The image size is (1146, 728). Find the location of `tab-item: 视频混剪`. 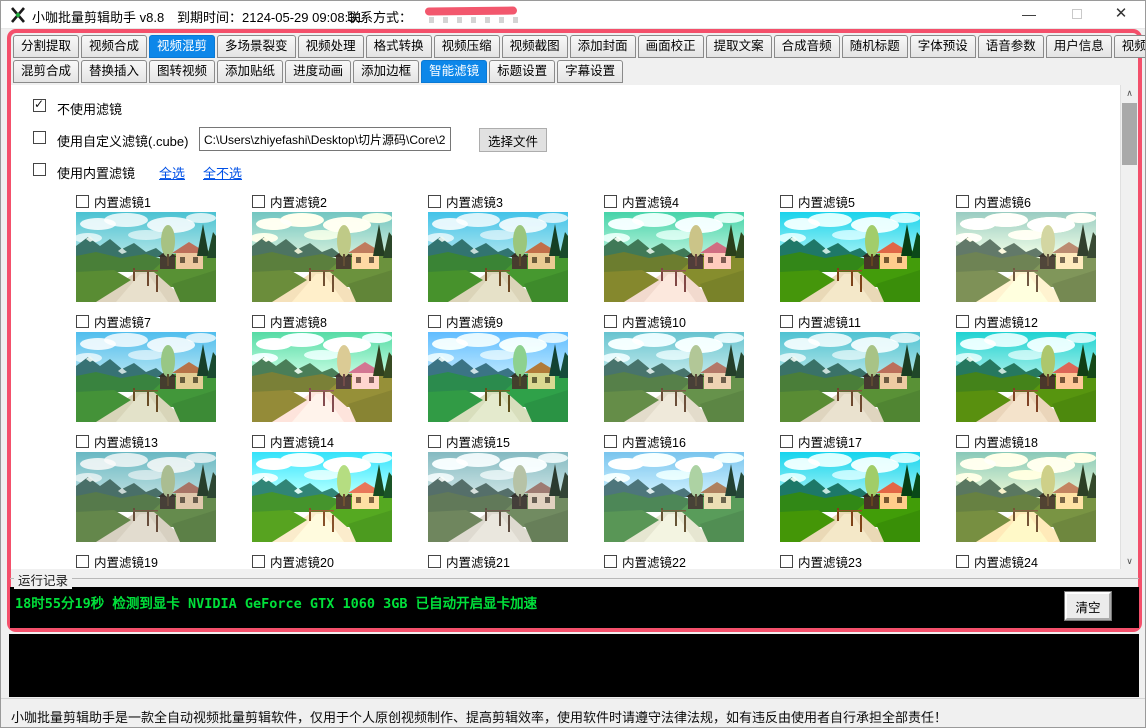

tab-item: 视频混剪 is located at coordinates (182, 46).